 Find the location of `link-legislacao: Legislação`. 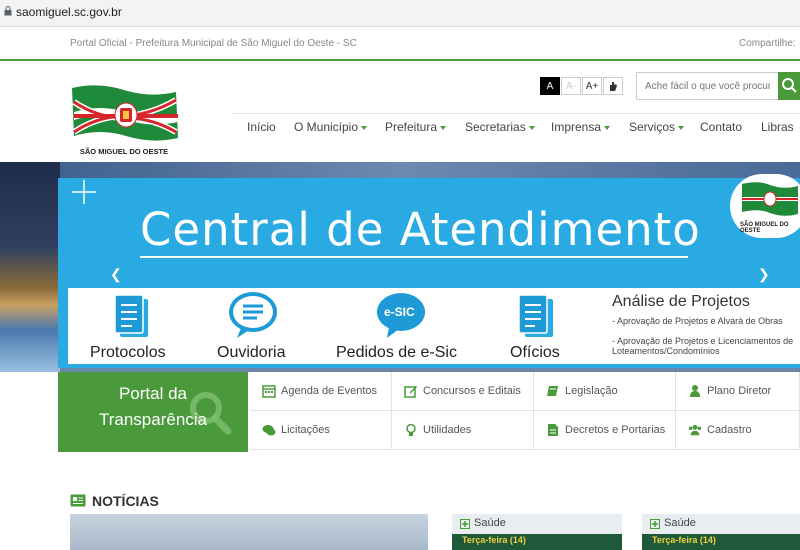

link-legislacao: Legislação is located at coordinates (605, 391).